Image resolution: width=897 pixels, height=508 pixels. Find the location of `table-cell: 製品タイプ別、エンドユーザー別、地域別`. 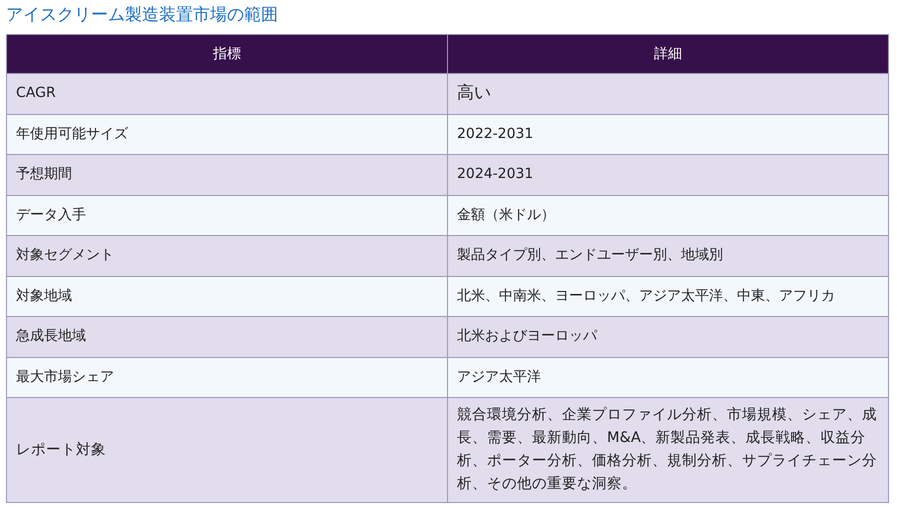

table-cell: 製品タイプ別、エンドユーザー別、地域別 is located at coordinates (668, 256).